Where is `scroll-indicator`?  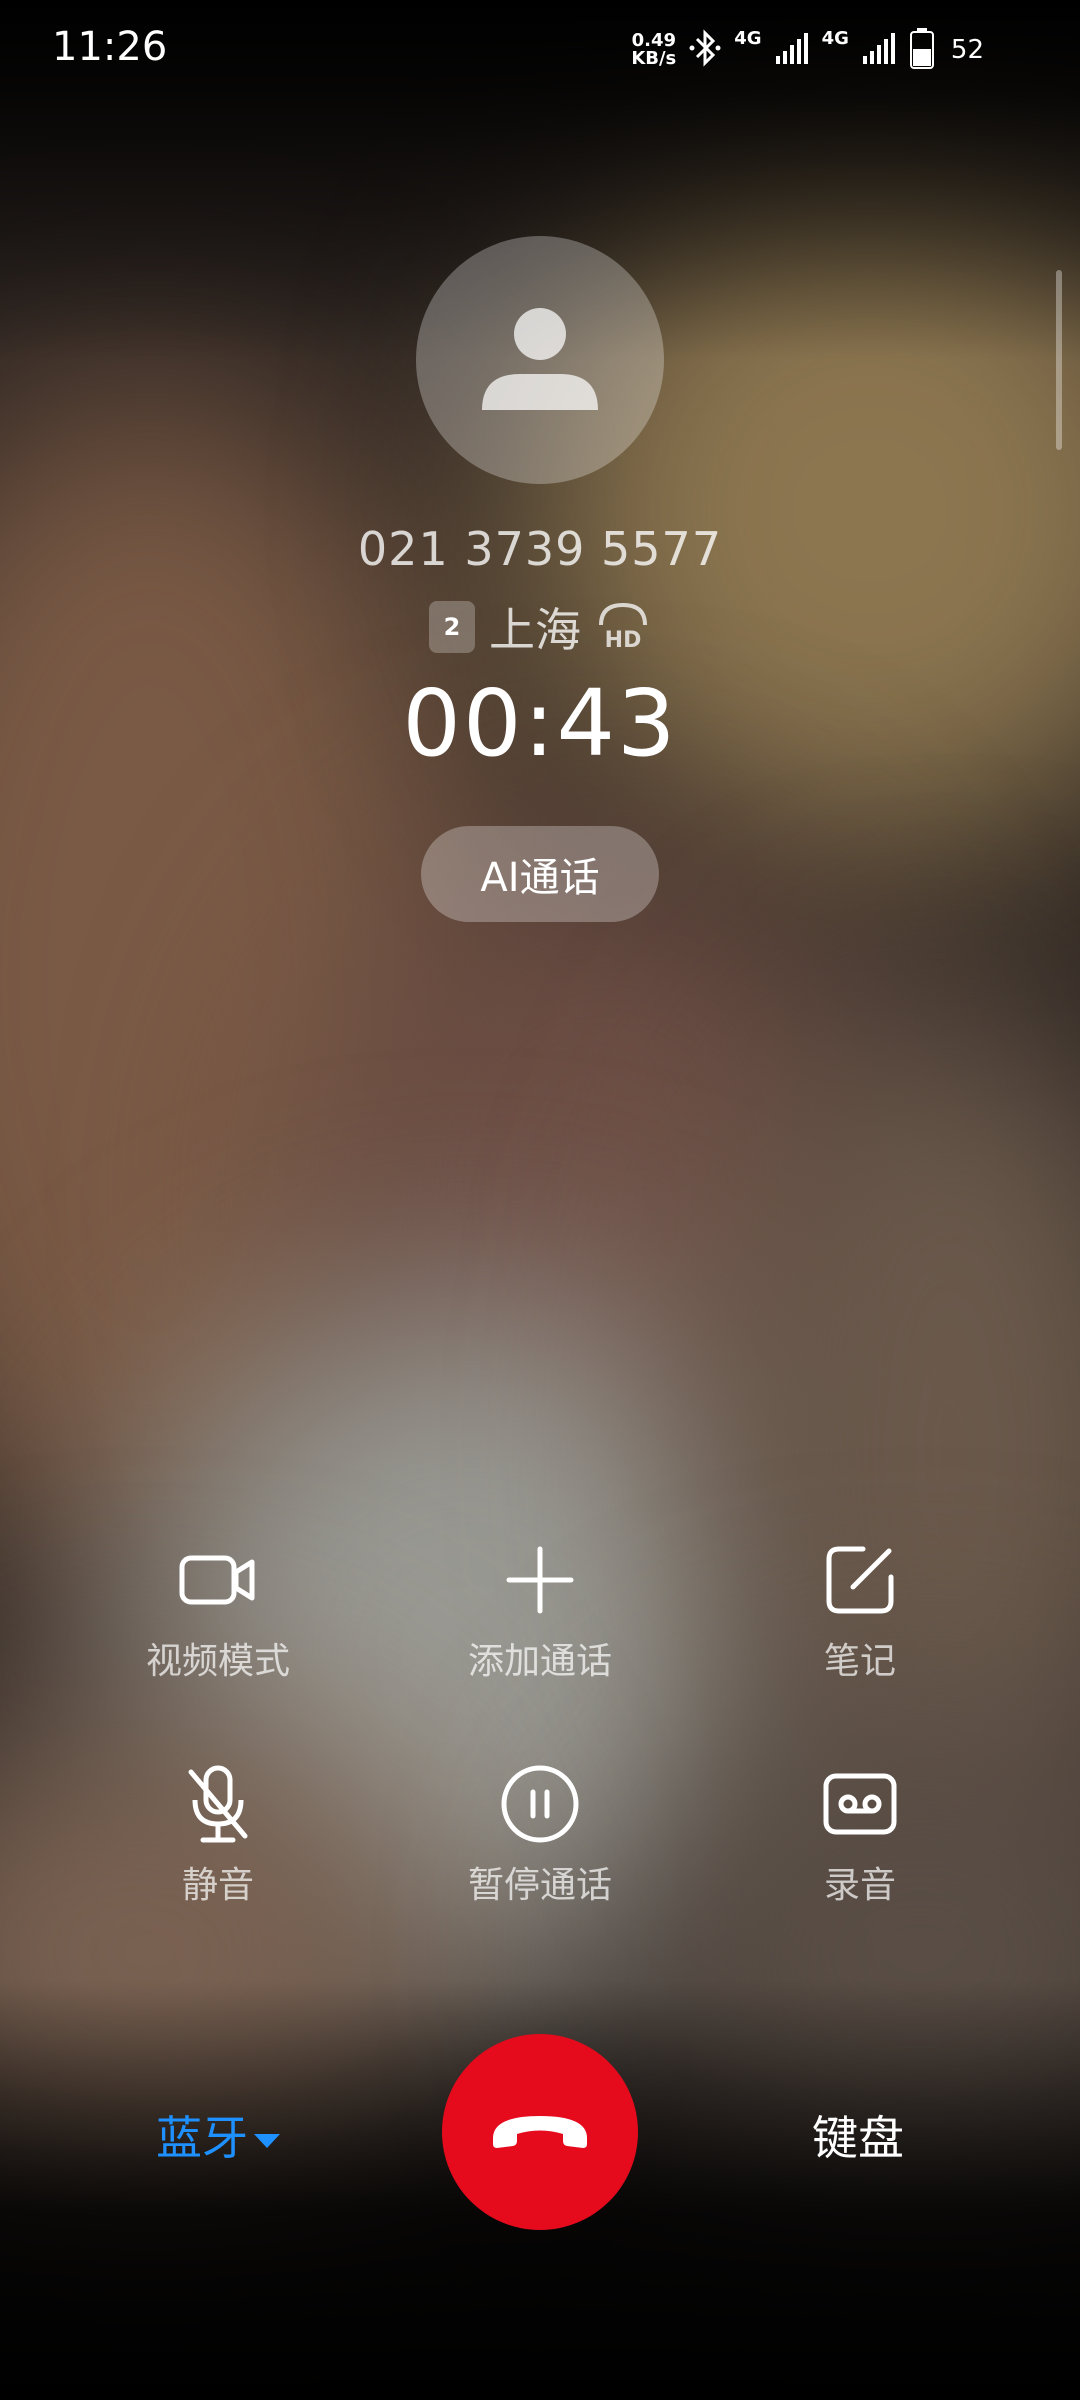 scroll-indicator is located at coordinates (1059, 360).